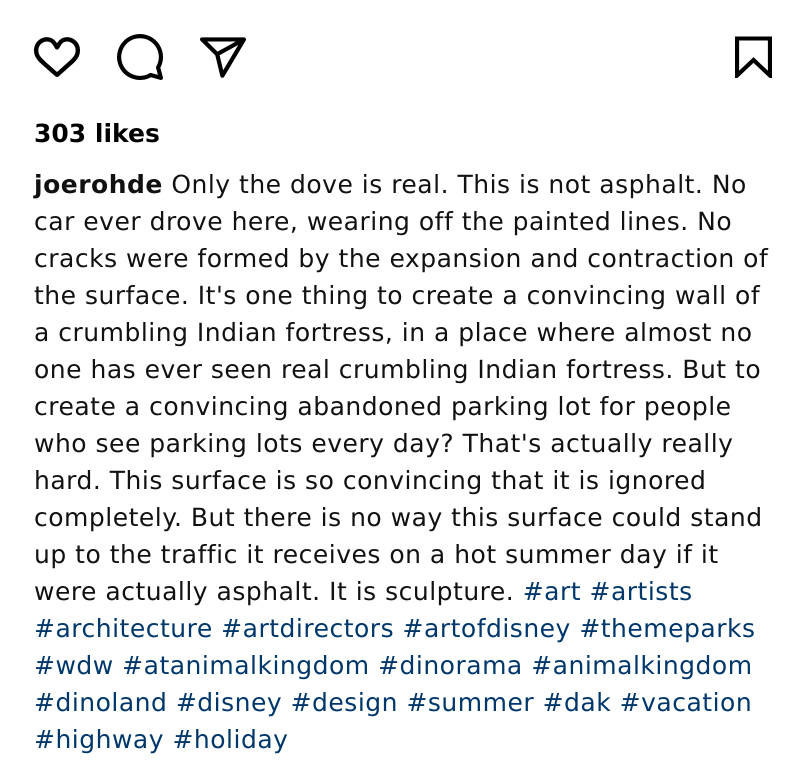  I want to click on bookmark-icon, so click(753, 57).